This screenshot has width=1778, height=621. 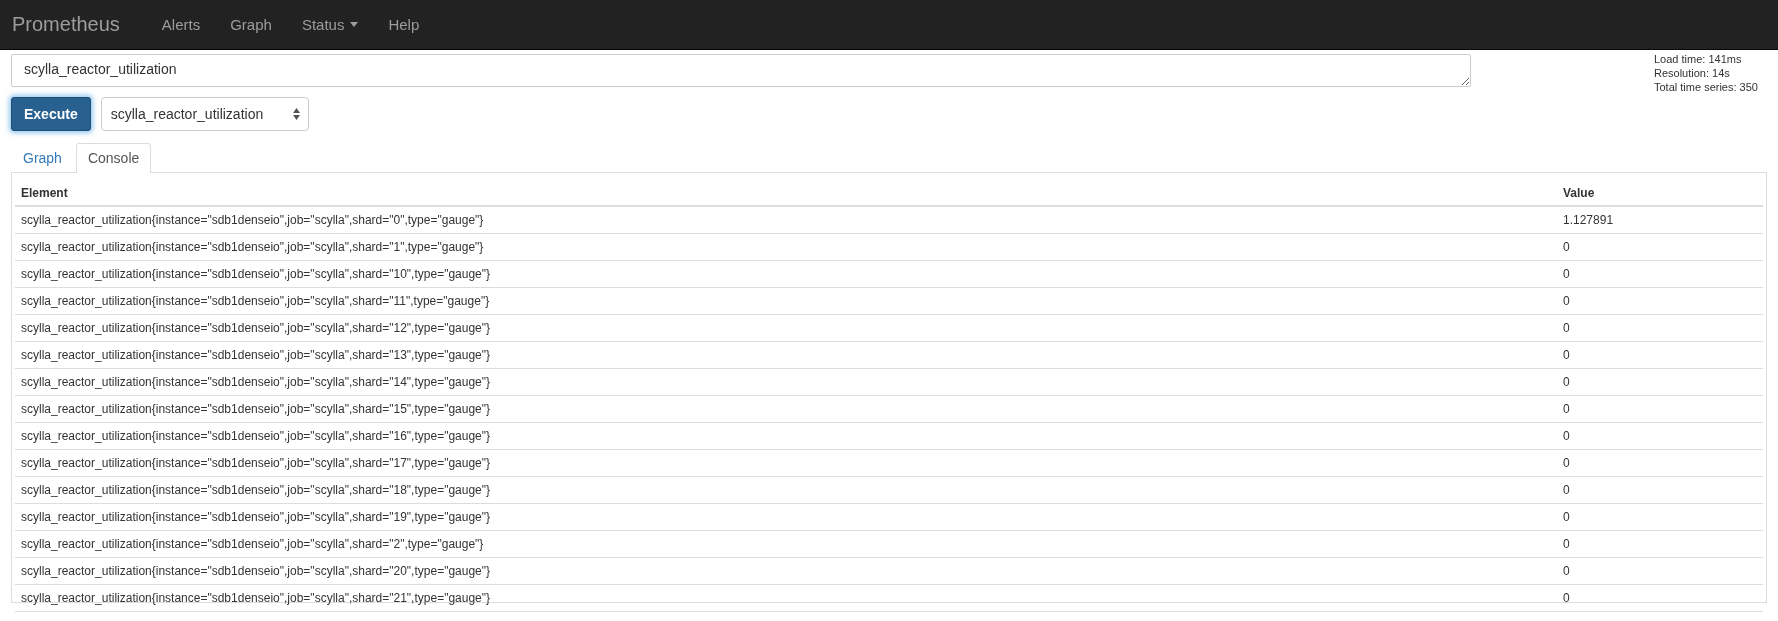 I want to click on nav-link: Alerts, so click(x=181, y=24).